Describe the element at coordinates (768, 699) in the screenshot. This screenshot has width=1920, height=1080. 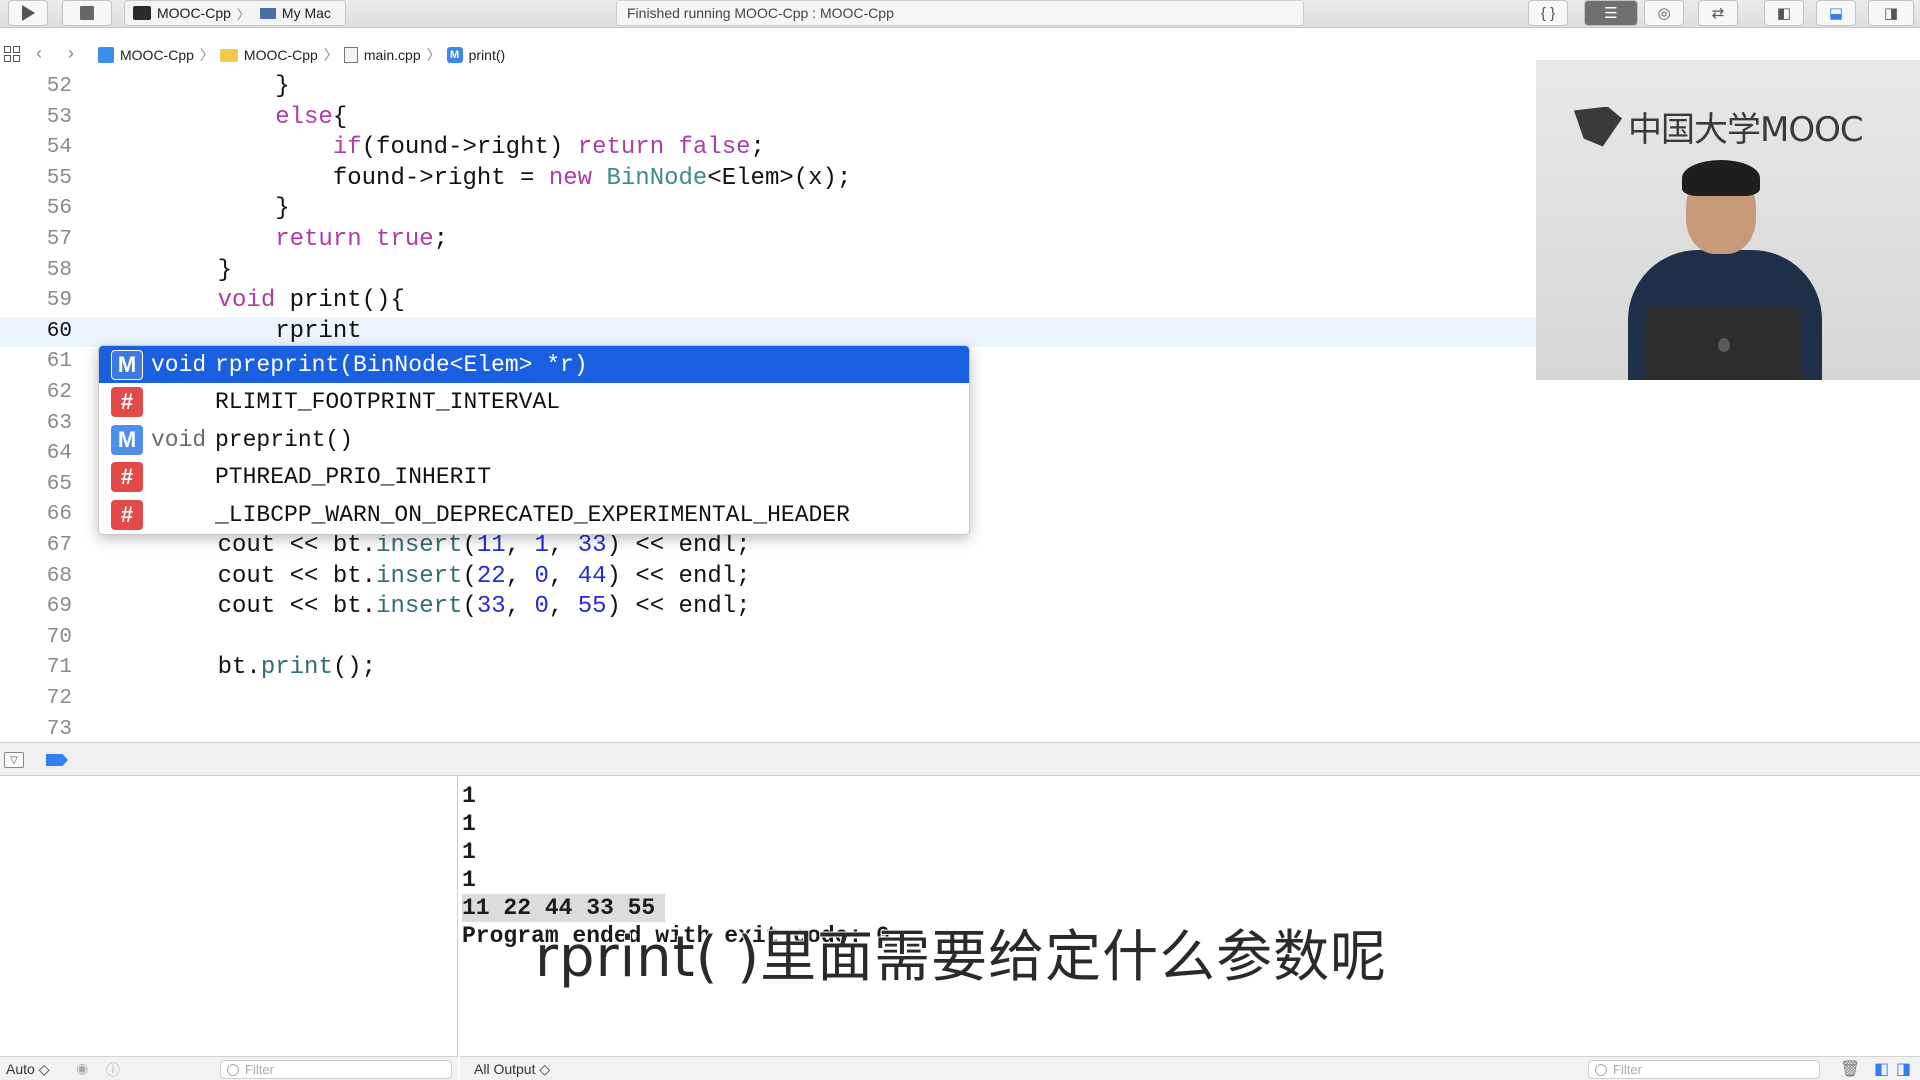
I see `code-line: 72` at that location.